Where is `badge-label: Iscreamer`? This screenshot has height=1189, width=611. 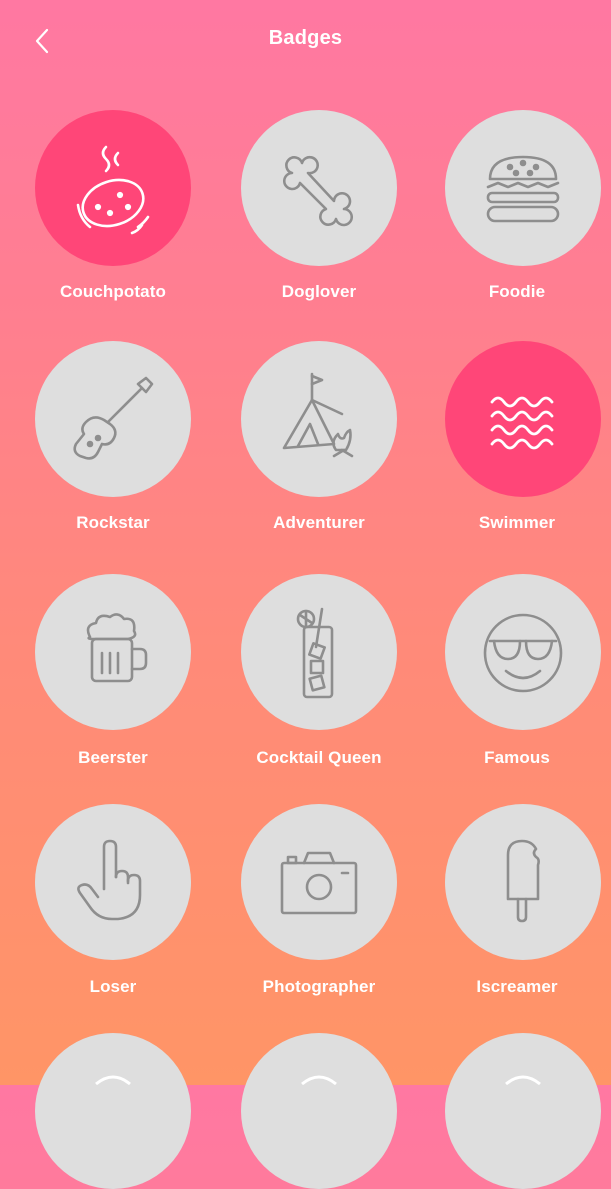 badge-label: Iscreamer is located at coordinates (517, 986).